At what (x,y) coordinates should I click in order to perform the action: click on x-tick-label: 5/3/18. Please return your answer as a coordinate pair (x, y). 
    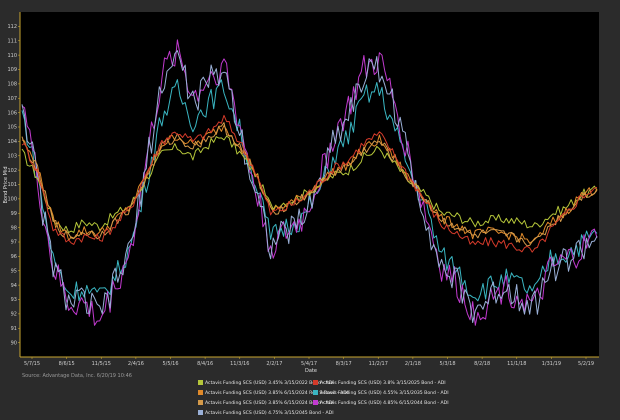
    Looking at the image, I should click on (447, 364).